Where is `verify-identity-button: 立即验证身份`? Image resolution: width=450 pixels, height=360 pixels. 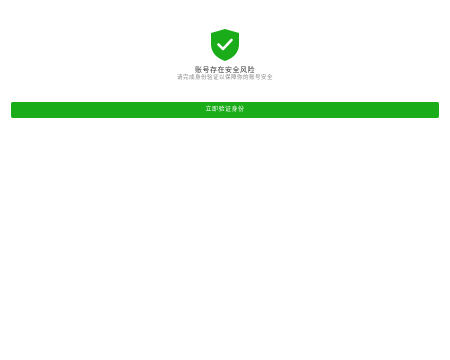 verify-identity-button: 立即验证身份 is located at coordinates (225, 110).